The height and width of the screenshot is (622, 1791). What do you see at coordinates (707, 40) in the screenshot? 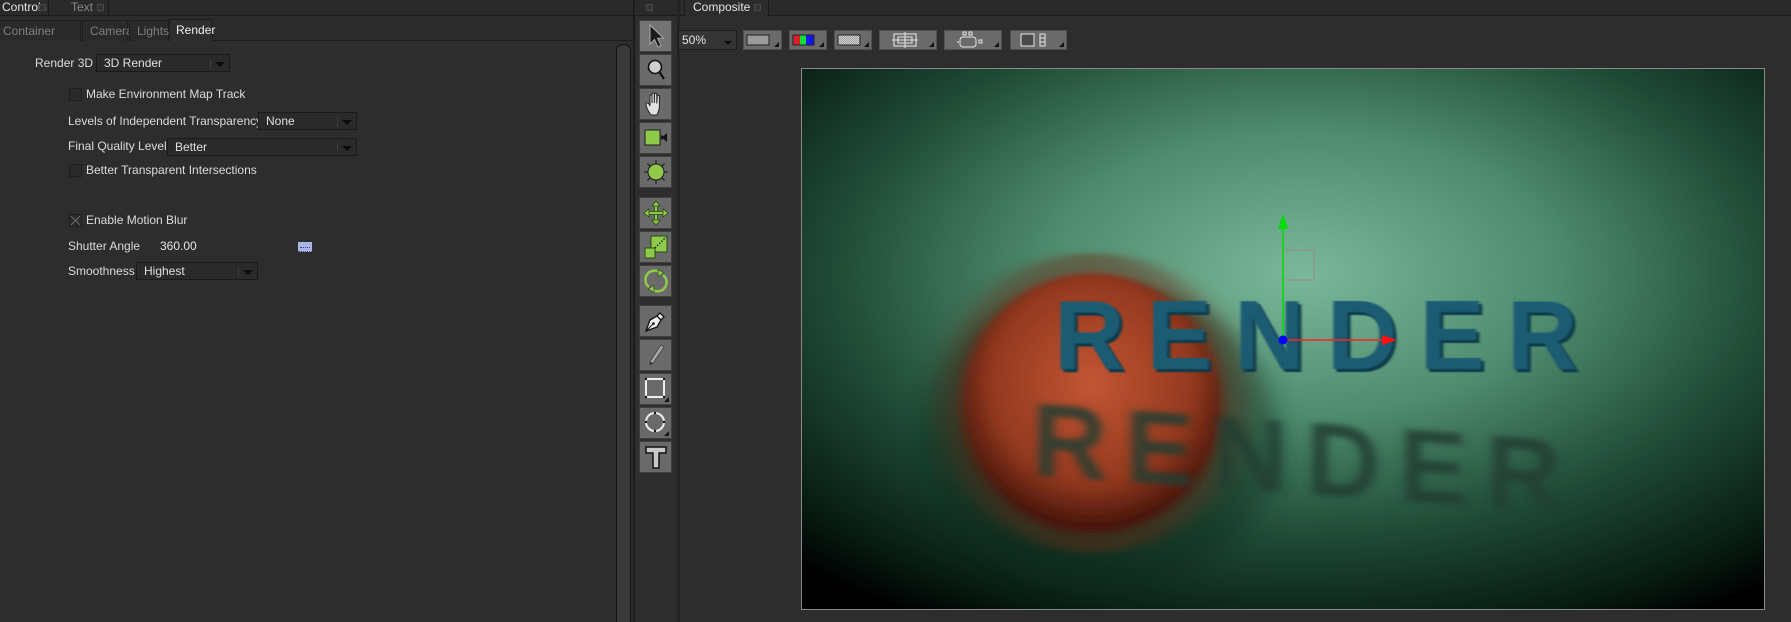
I see `zoom-level-dropdown: 50%` at bounding box center [707, 40].